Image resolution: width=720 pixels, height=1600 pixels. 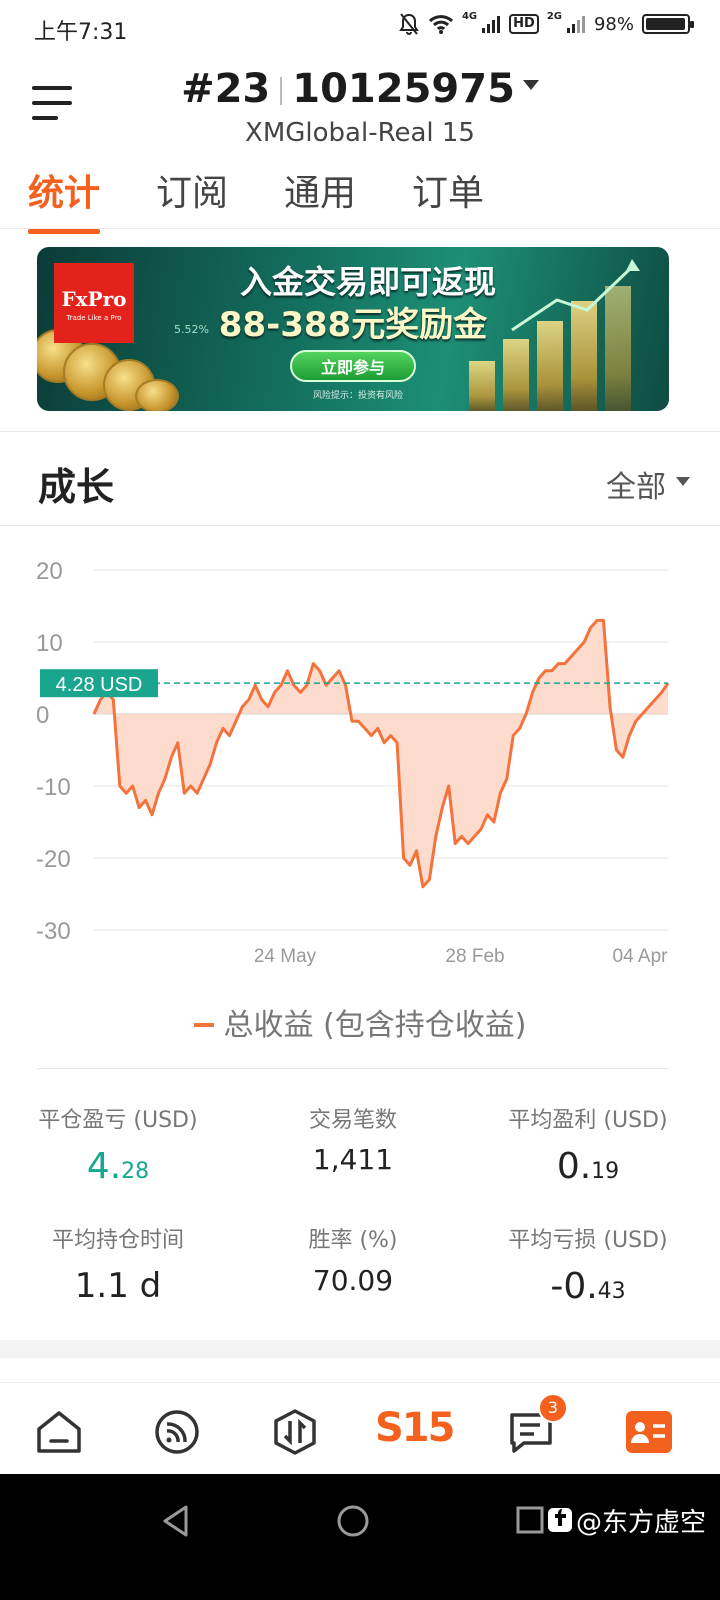 I want to click on banner-risk-note: 风险提示：投资有风险, so click(x=357, y=396).